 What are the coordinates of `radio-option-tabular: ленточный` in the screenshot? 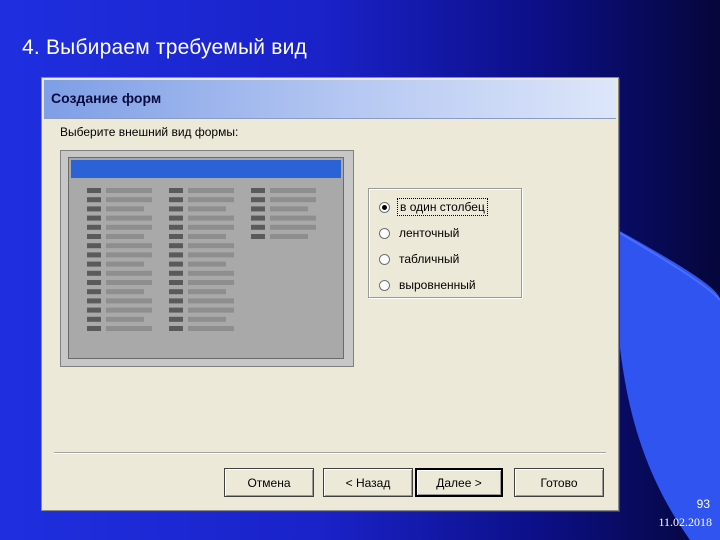 It's located at (419, 233).